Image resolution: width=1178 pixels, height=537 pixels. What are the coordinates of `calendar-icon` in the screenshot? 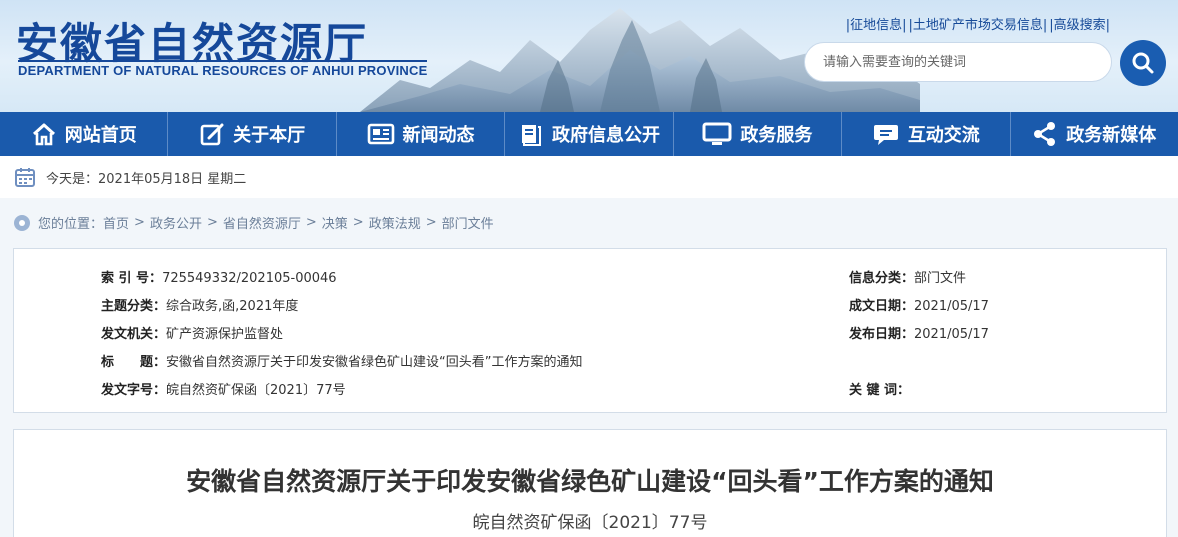 It's located at (25, 177).